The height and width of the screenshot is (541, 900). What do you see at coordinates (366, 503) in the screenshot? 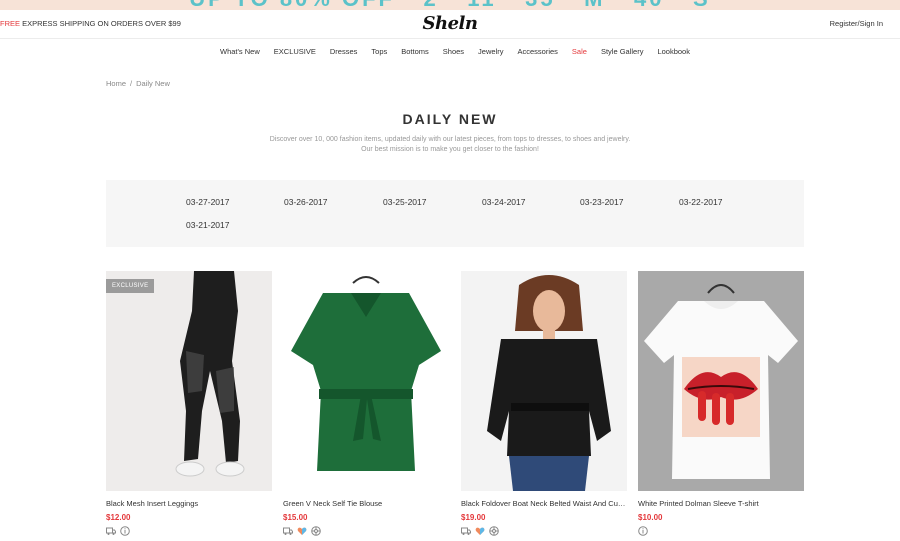
I see `product-name: Green V Neck Self Tie Blouse` at bounding box center [366, 503].